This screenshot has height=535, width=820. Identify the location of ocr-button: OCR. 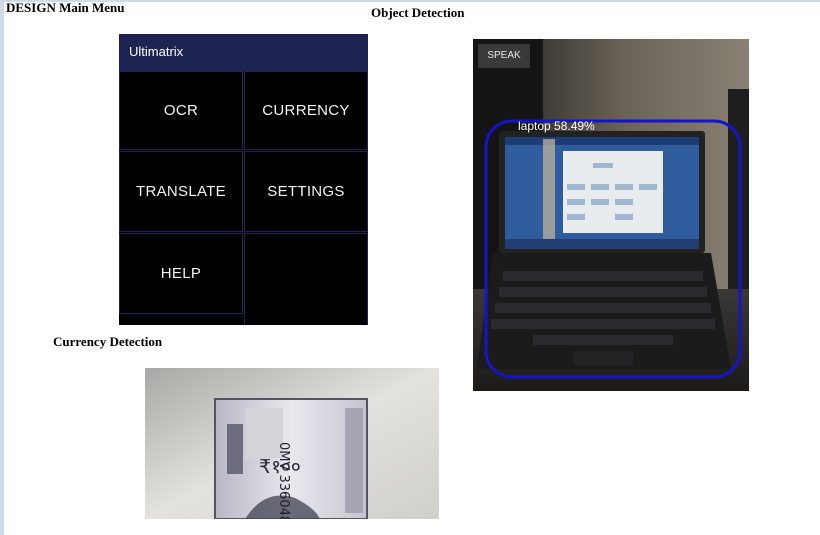
(181, 110).